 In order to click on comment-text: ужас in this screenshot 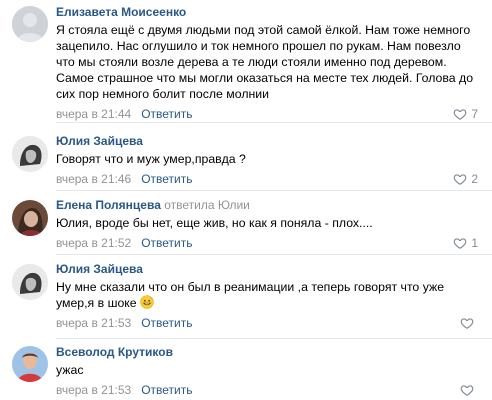, I will do `click(70, 370)`.